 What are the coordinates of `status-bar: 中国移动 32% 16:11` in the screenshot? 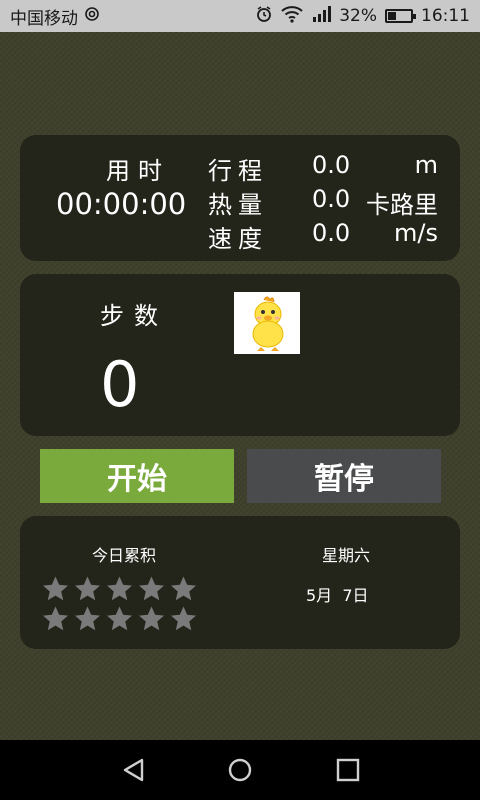 It's located at (240, 16).